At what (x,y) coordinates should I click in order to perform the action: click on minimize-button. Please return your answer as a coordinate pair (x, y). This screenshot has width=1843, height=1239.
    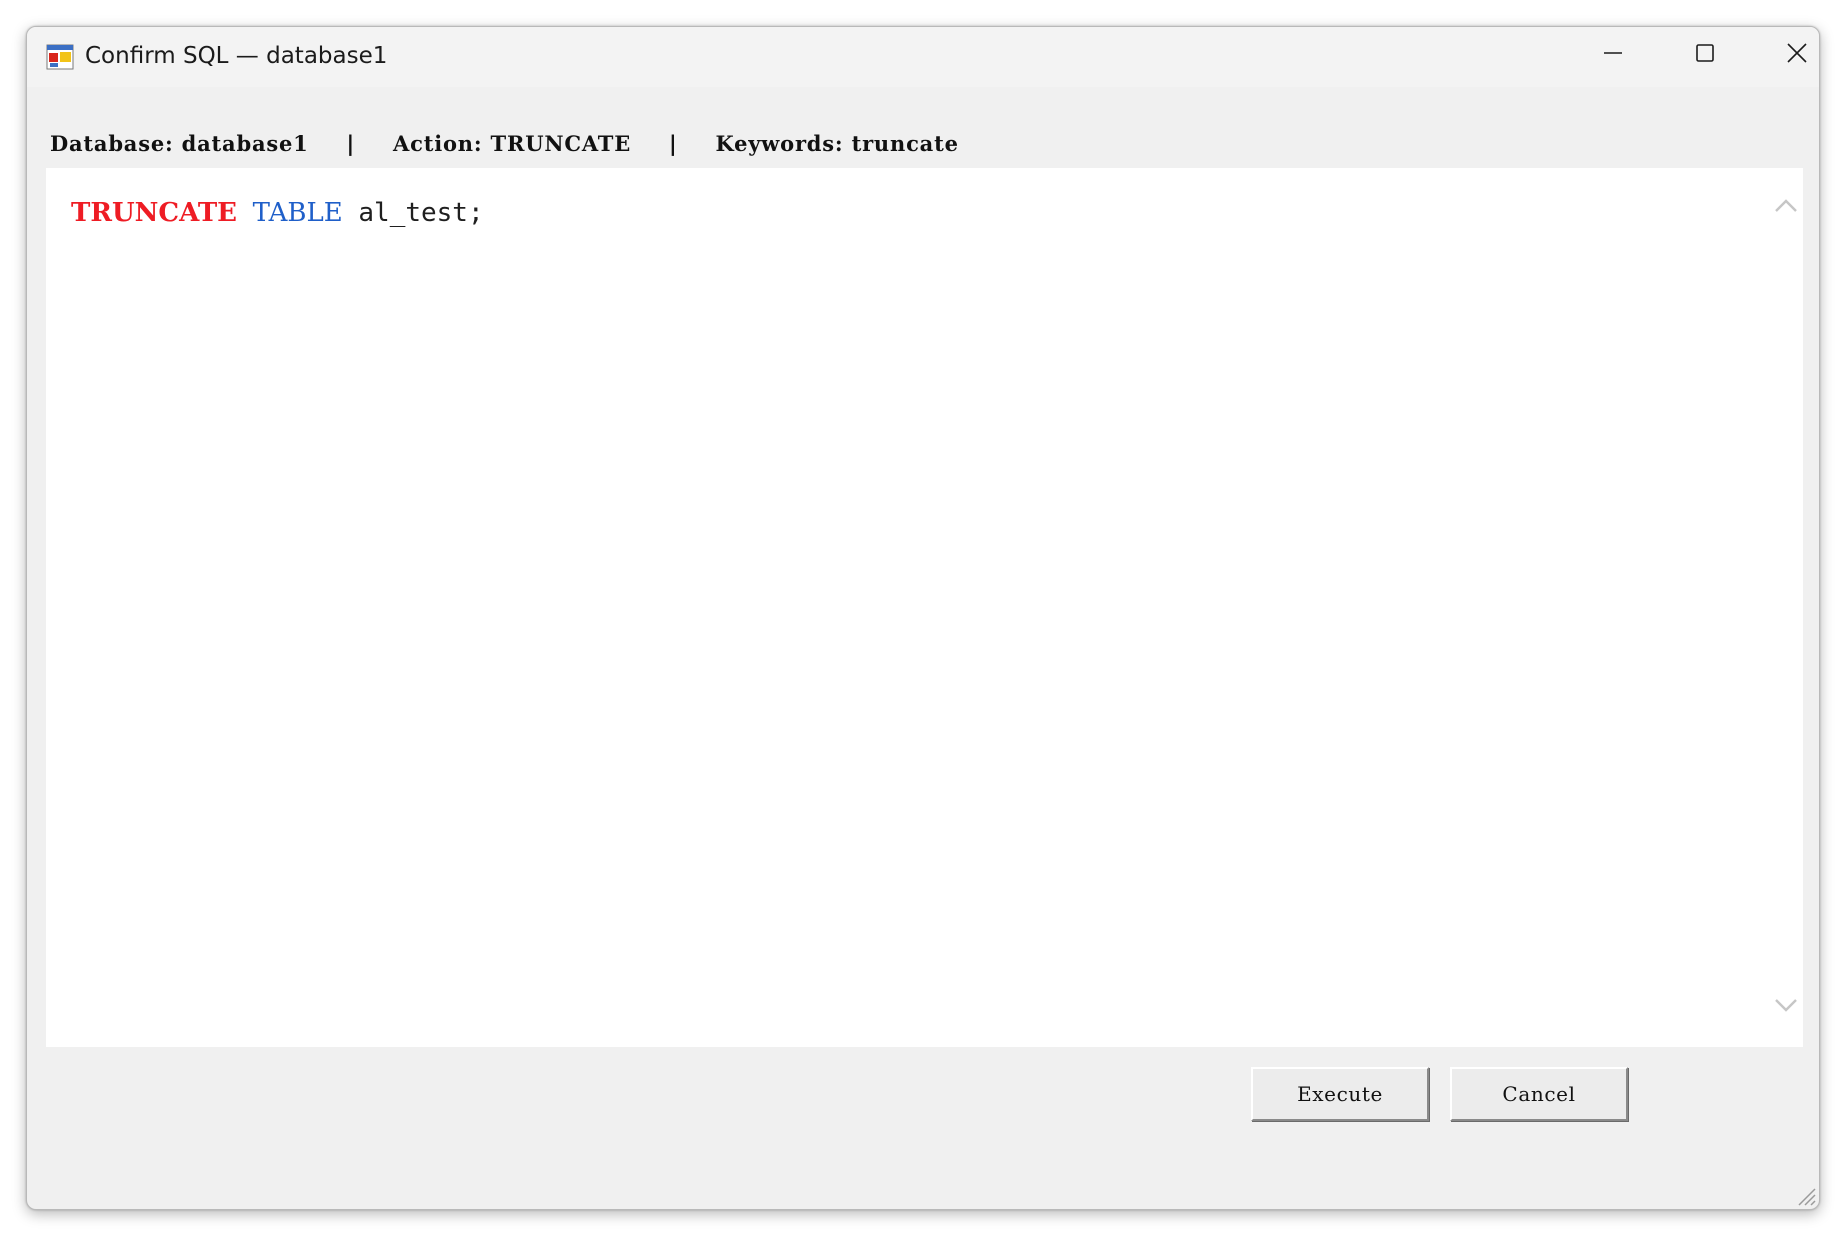
    Looking at the image, I should click on (1613, 55).